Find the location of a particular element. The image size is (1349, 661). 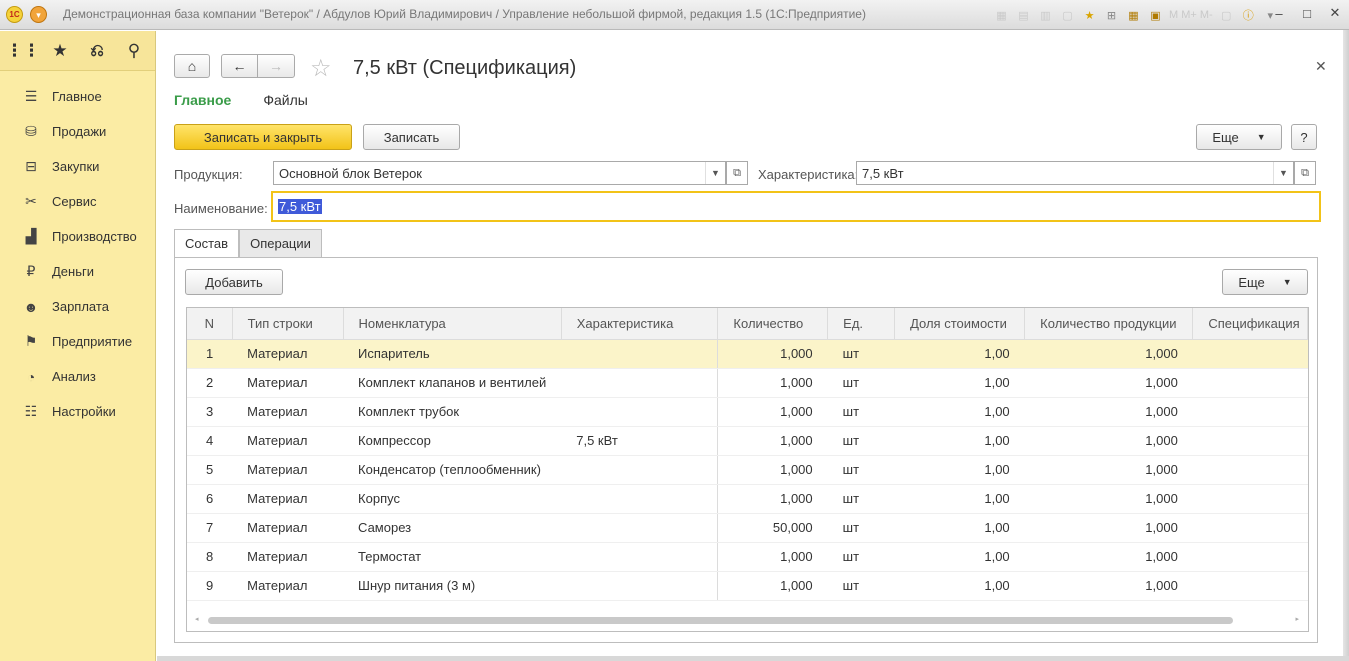

cell-nomenclature: Компрессор is located at coordinates (452, 441).